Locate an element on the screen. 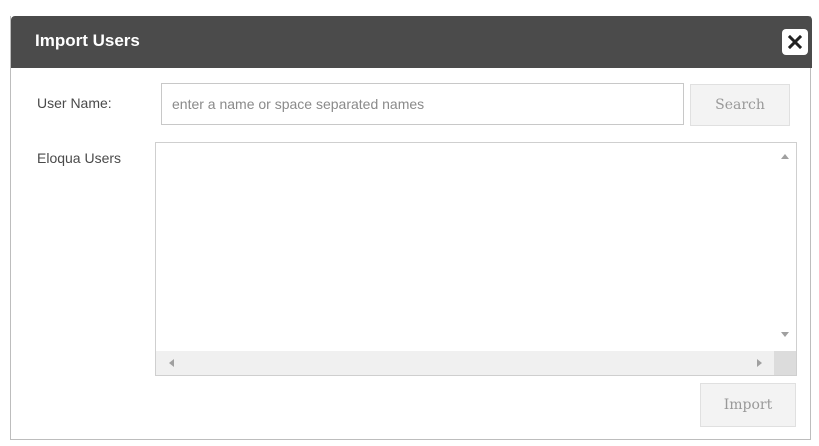 The width and height of the screenshot is (819, 446). close-button is located at coordinates (795, 42).